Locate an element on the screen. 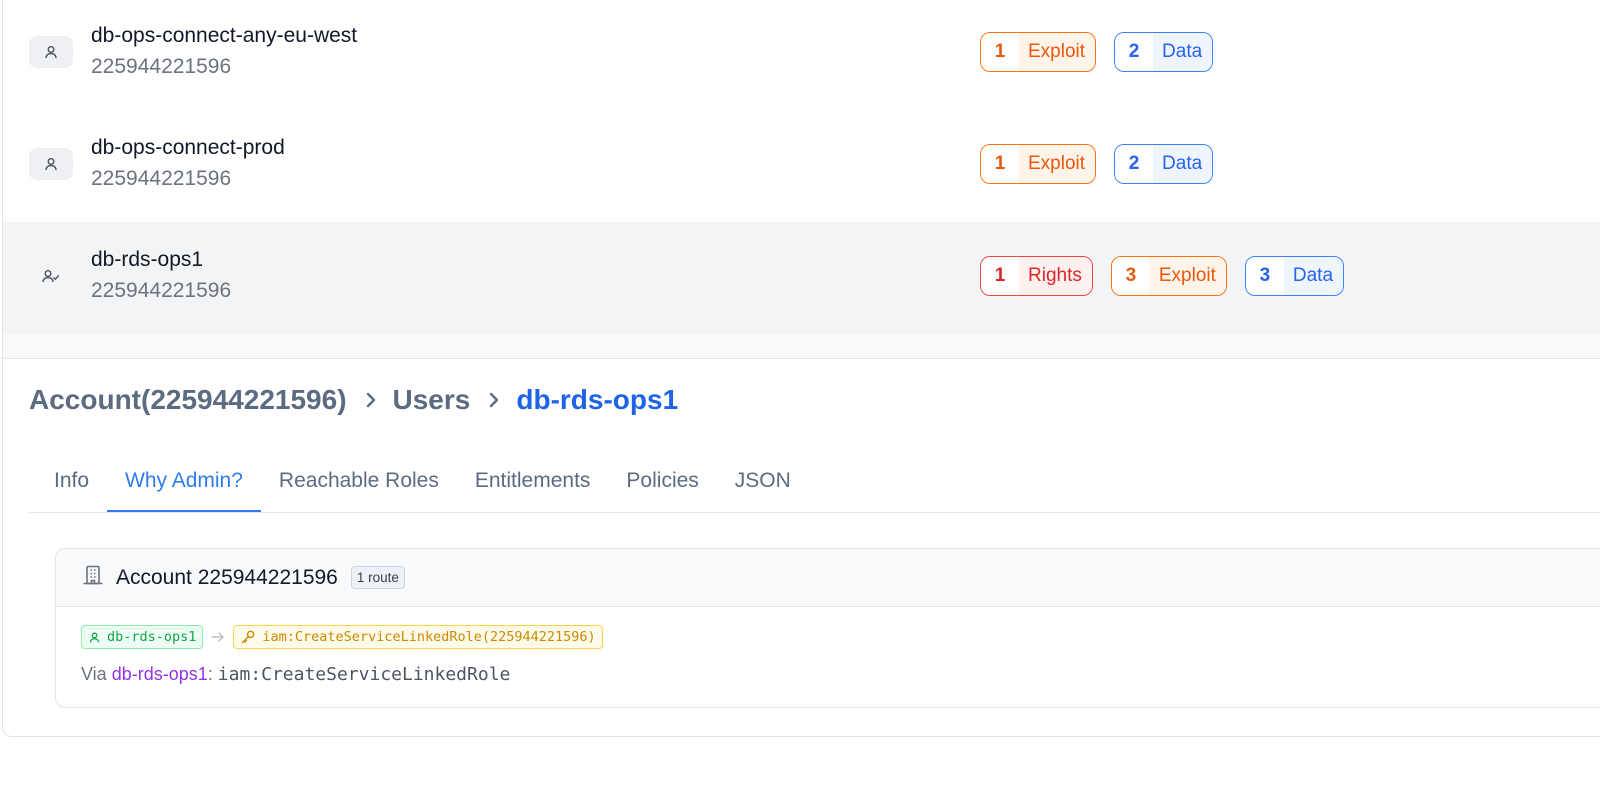  user-name: db-ops-connect-any-eu-west is located at coordinates (224, 35).